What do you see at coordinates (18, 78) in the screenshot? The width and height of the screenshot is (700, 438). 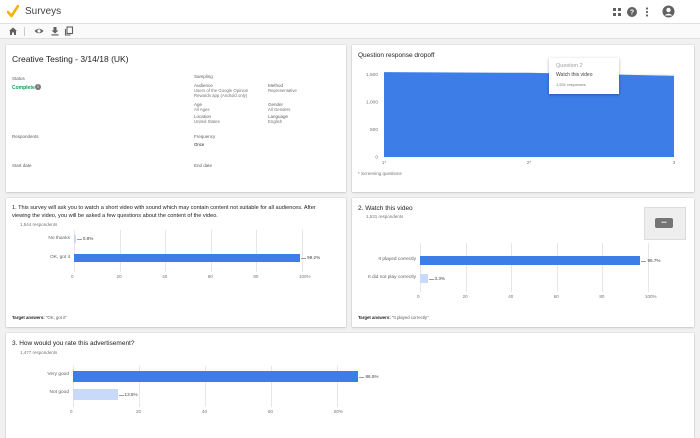 I see `status-label: Status` at bounding box center [18, 78].